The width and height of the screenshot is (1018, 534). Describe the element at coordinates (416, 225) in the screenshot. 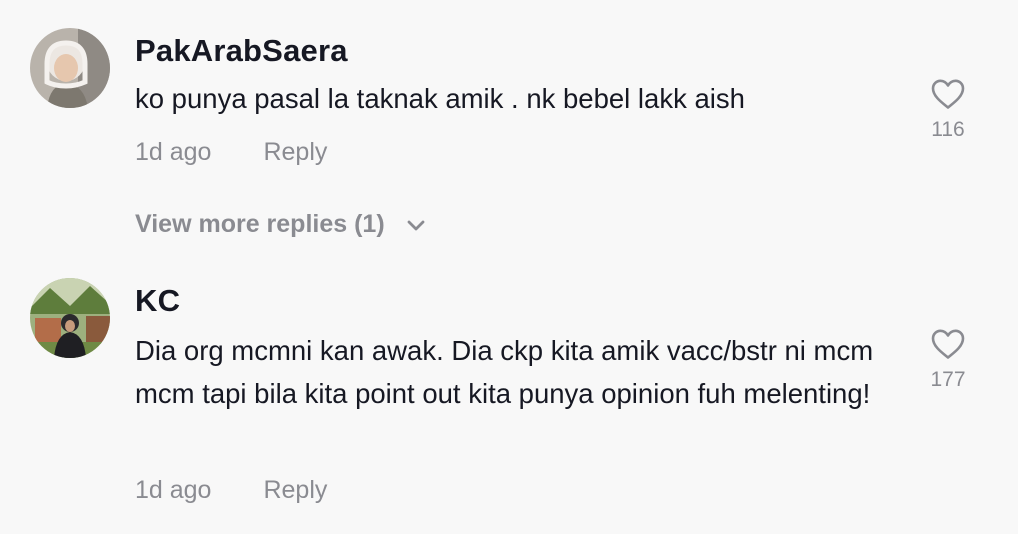

I see `chevron-down-icon` at that location.